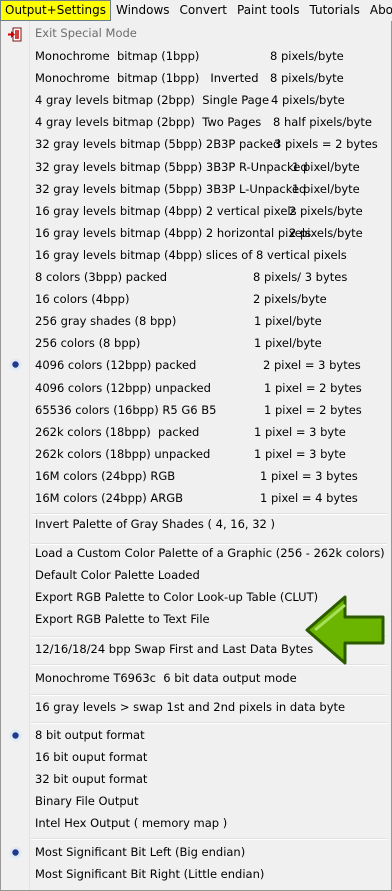 Image resolution: width=392 pixels, height=891 pixels. I want to click on format-label: Monochrome bitmap (1bpp) Inverted, so click(147, 78).